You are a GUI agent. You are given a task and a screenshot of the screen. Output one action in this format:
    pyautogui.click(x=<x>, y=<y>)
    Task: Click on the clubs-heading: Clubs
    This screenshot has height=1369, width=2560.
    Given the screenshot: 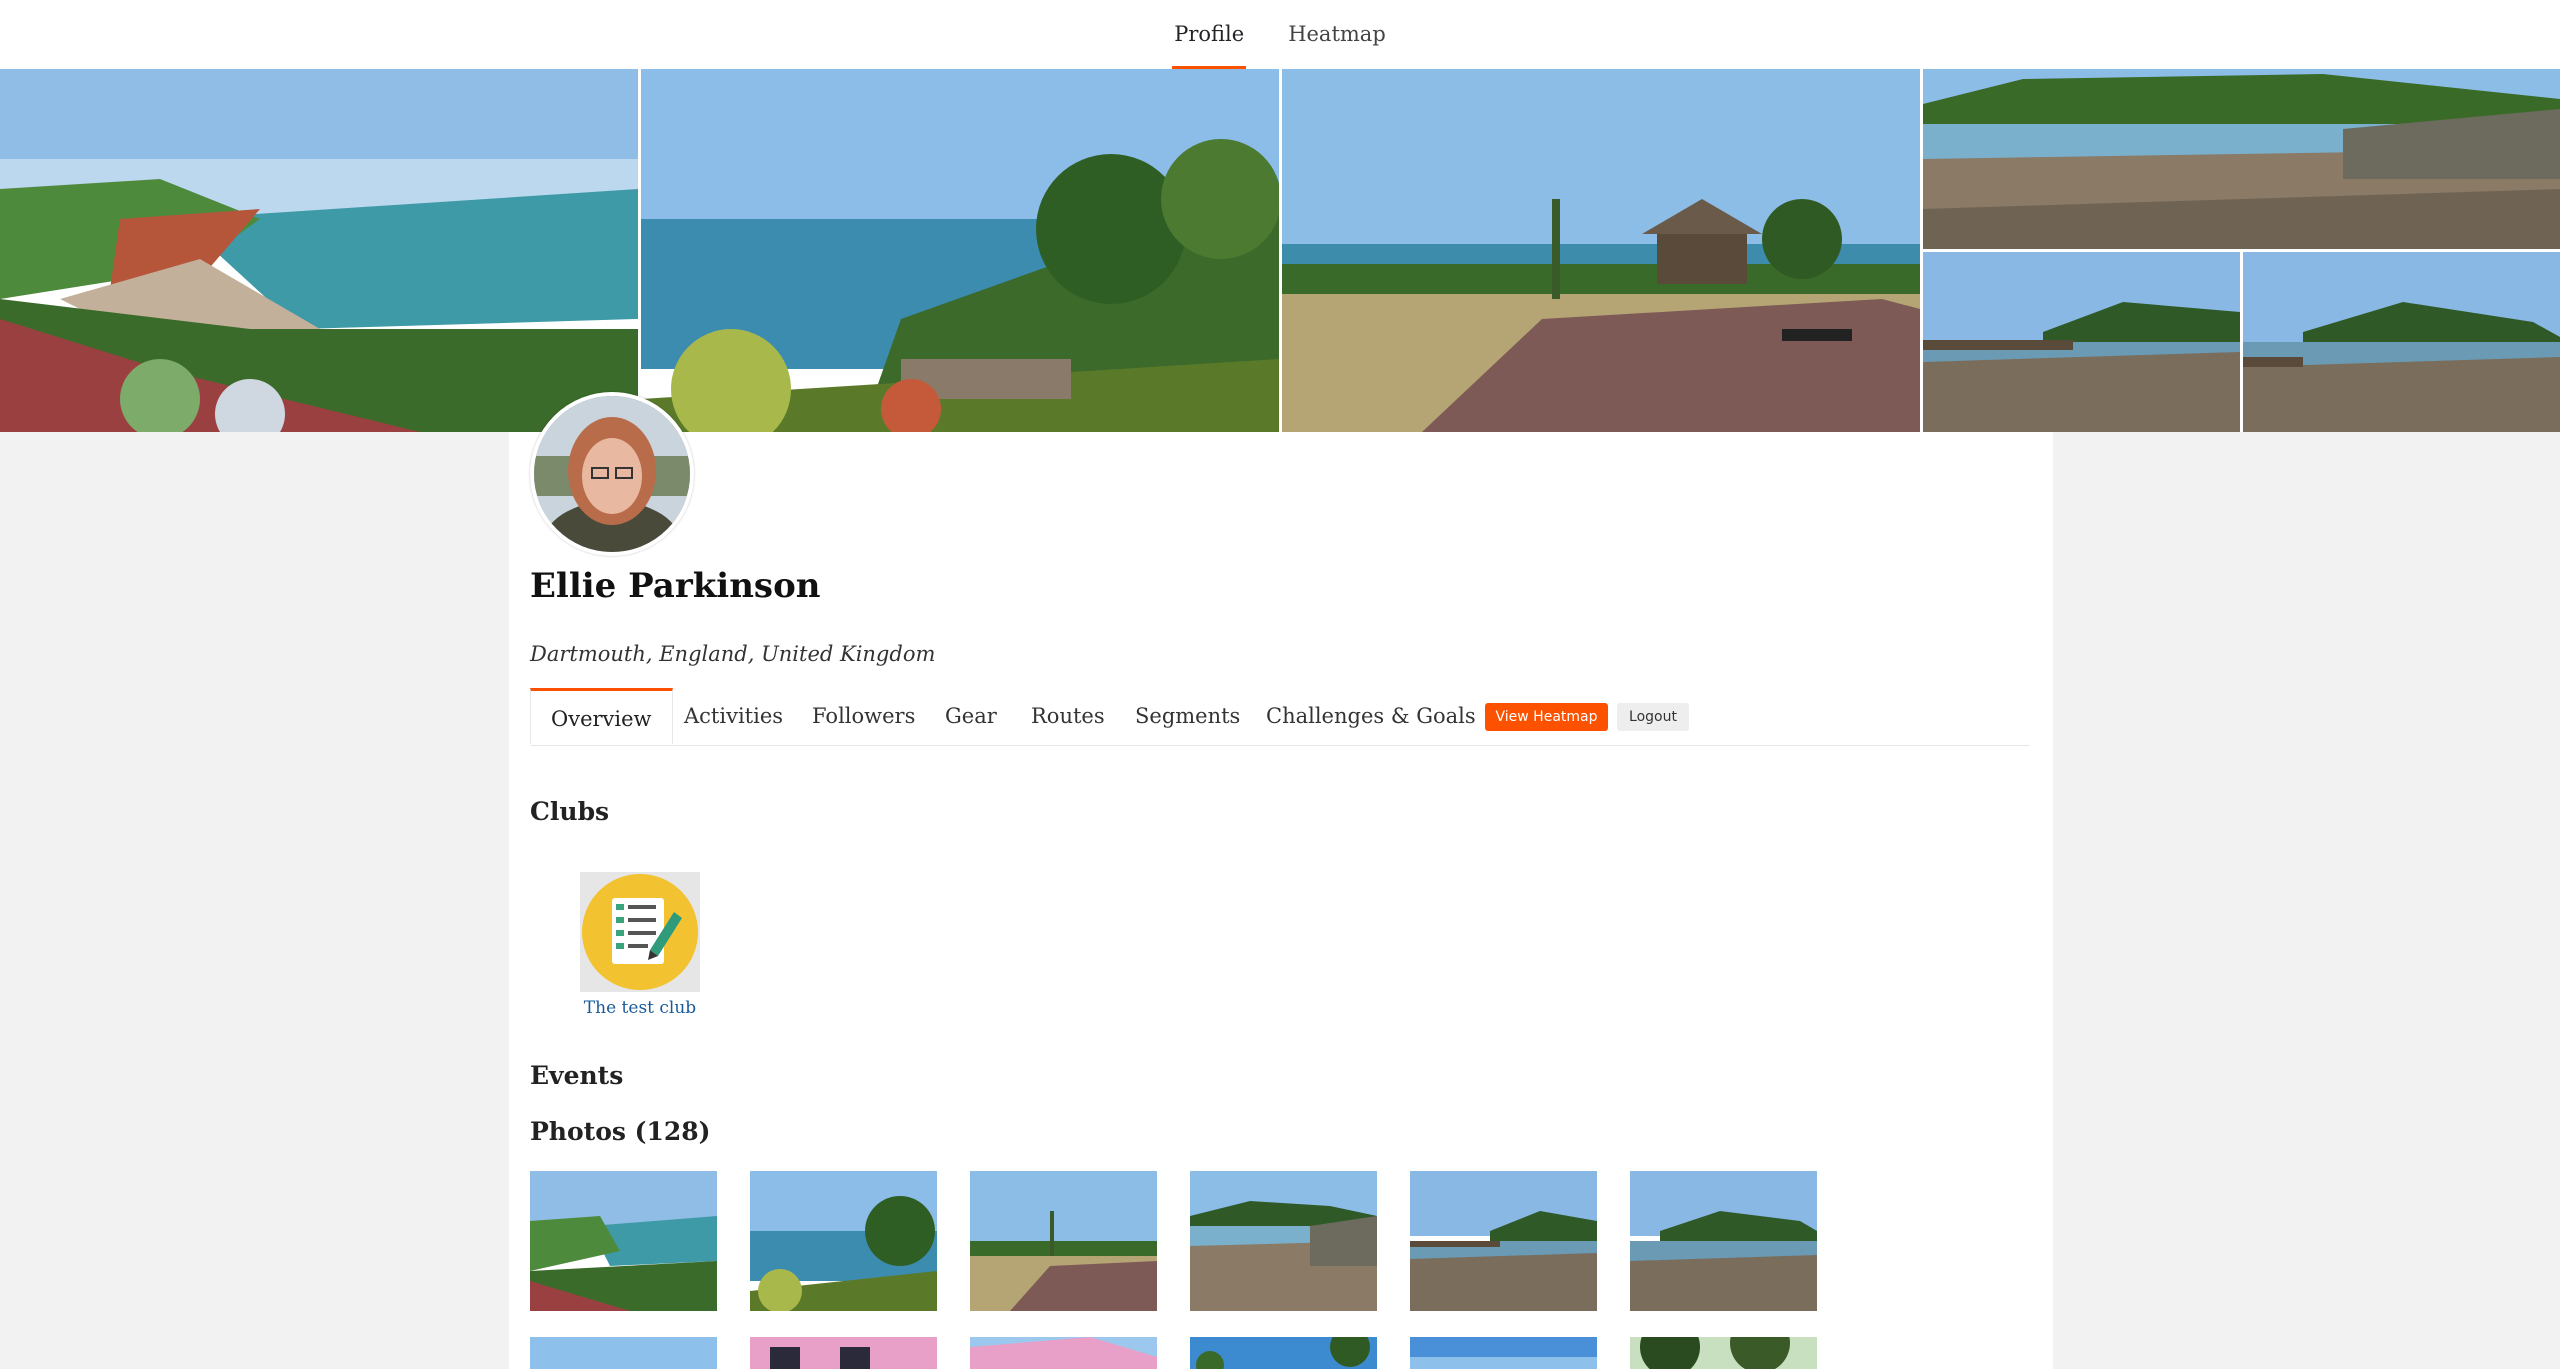 What is the action you would take?
    pyautogui.click(x=570, y=811)
    